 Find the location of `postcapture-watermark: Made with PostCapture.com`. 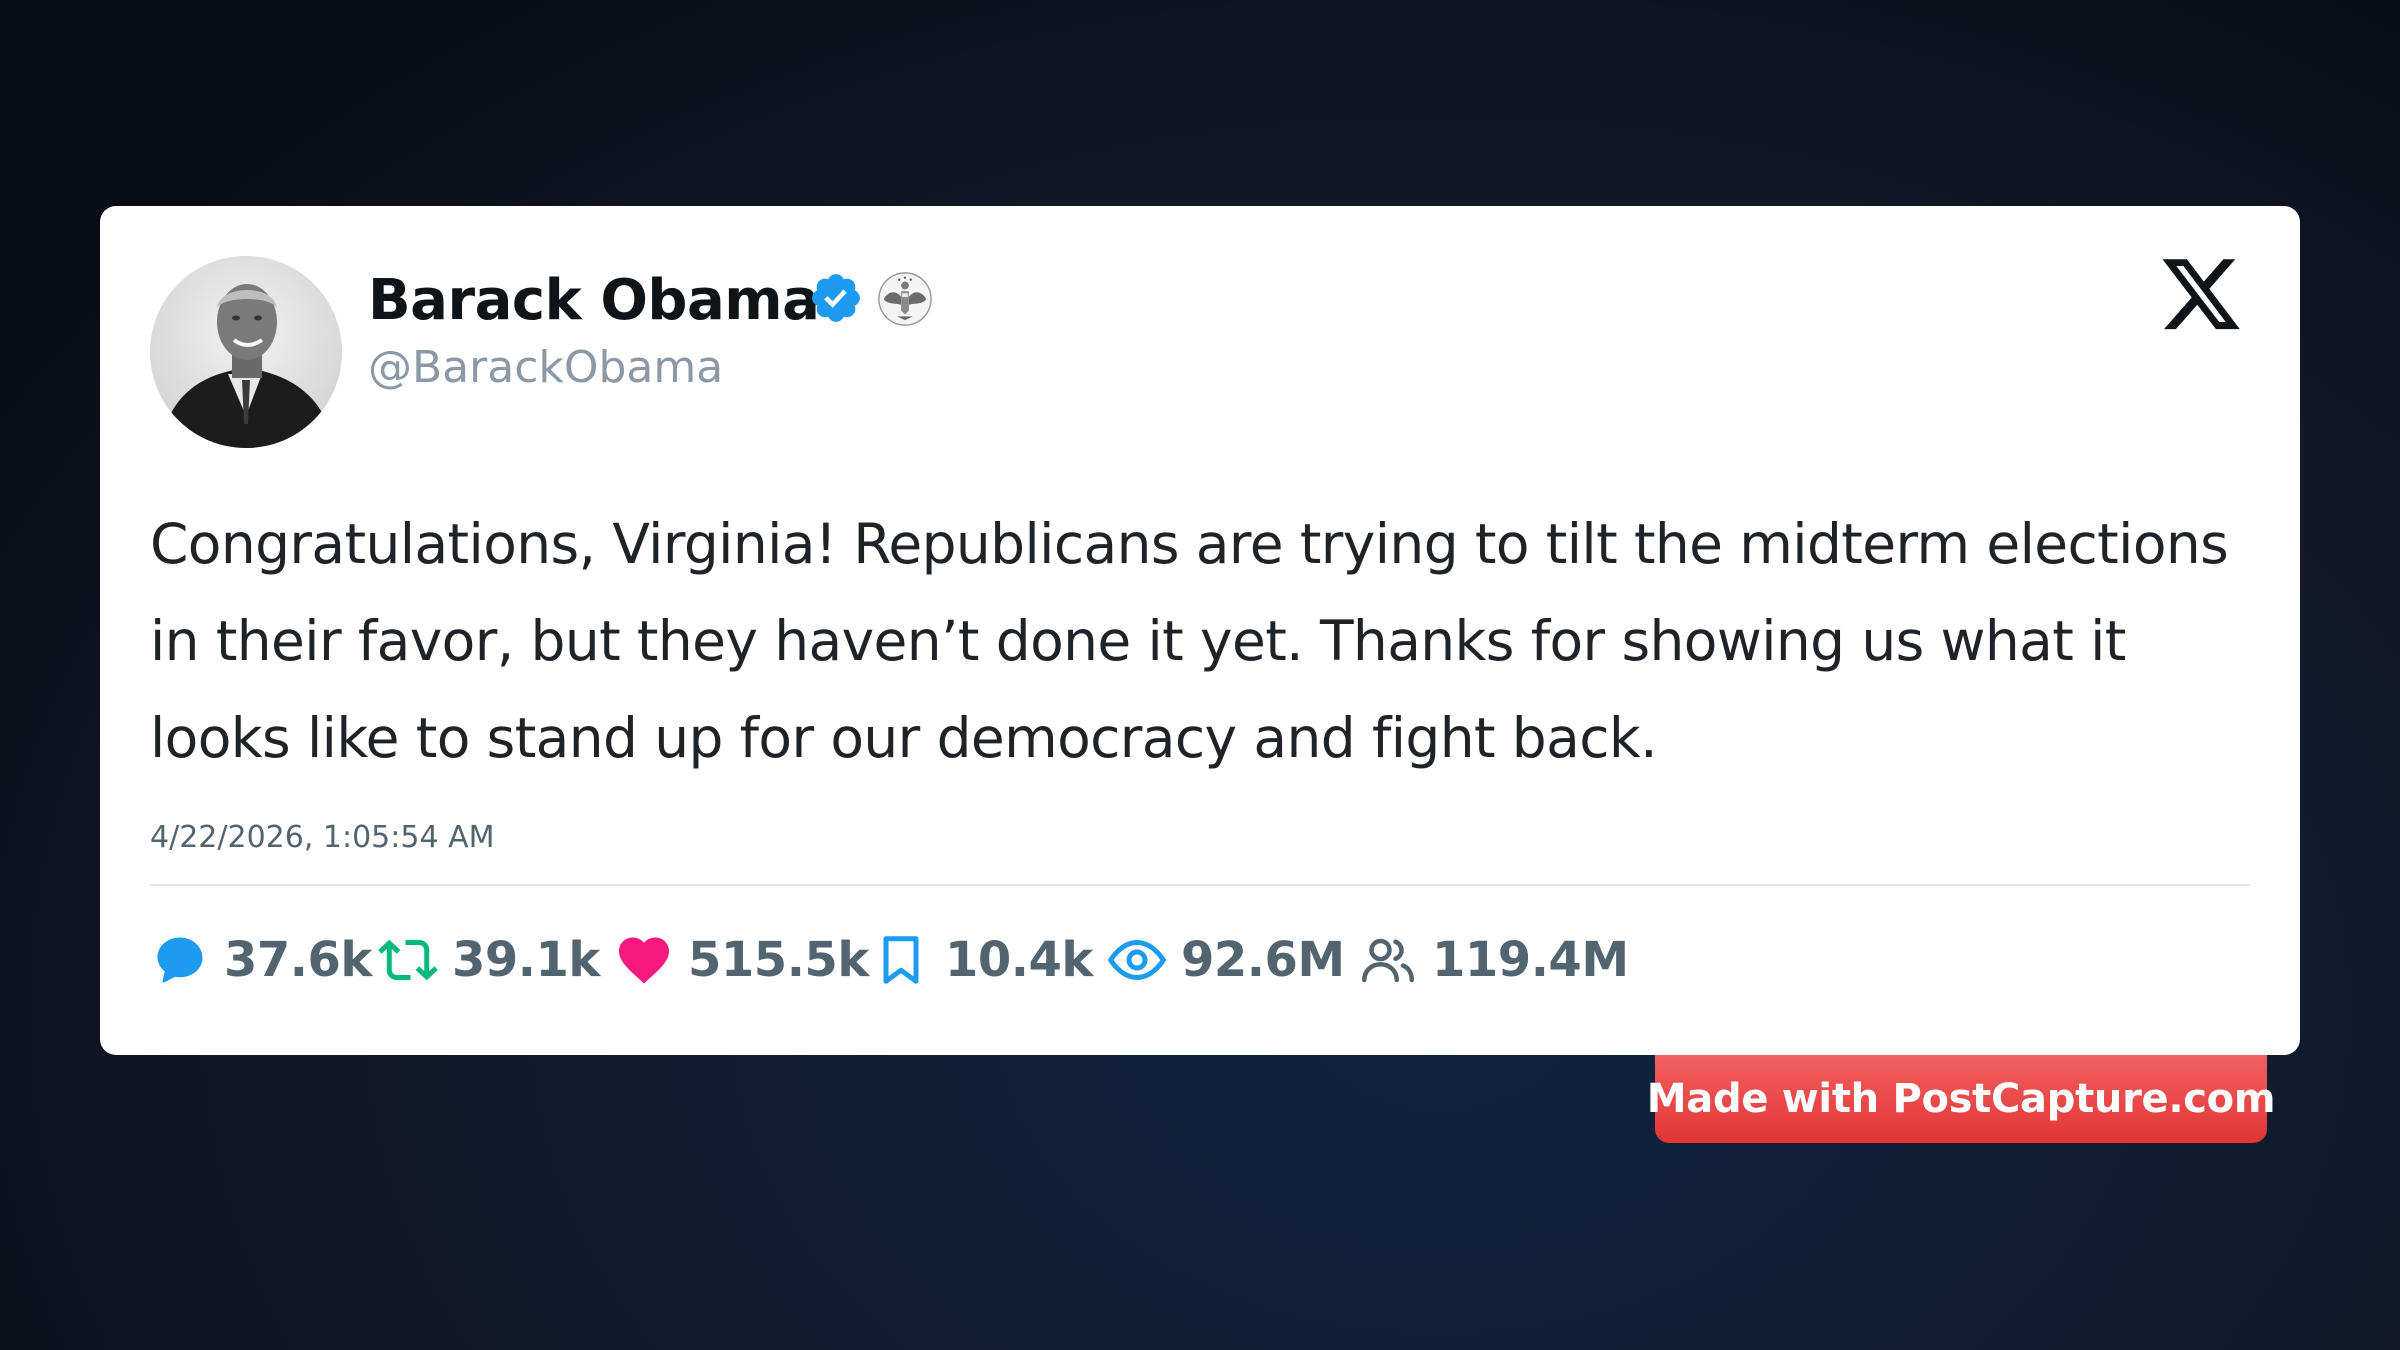

postcapture-watermark: Made with PostCapture.com is located at coordinates (1961, 1099).